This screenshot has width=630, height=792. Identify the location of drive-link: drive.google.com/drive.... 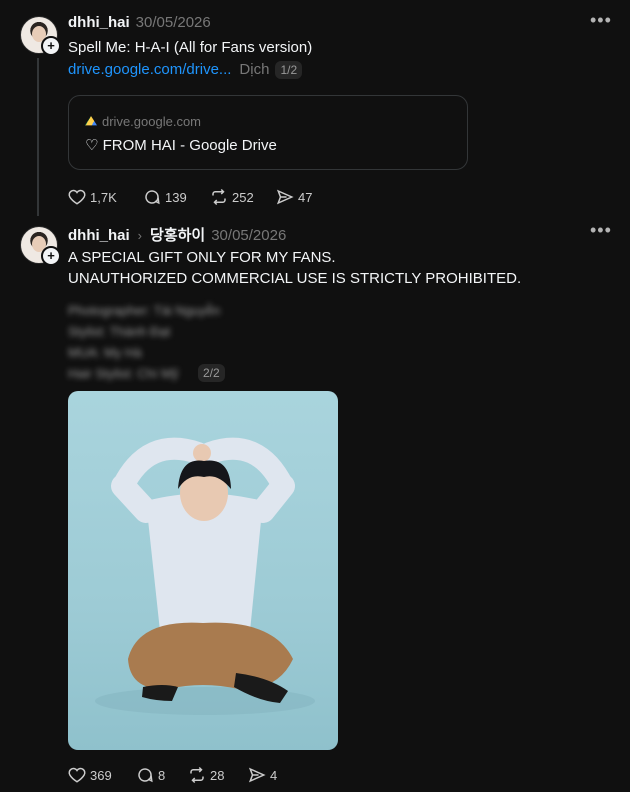
(149, 69).